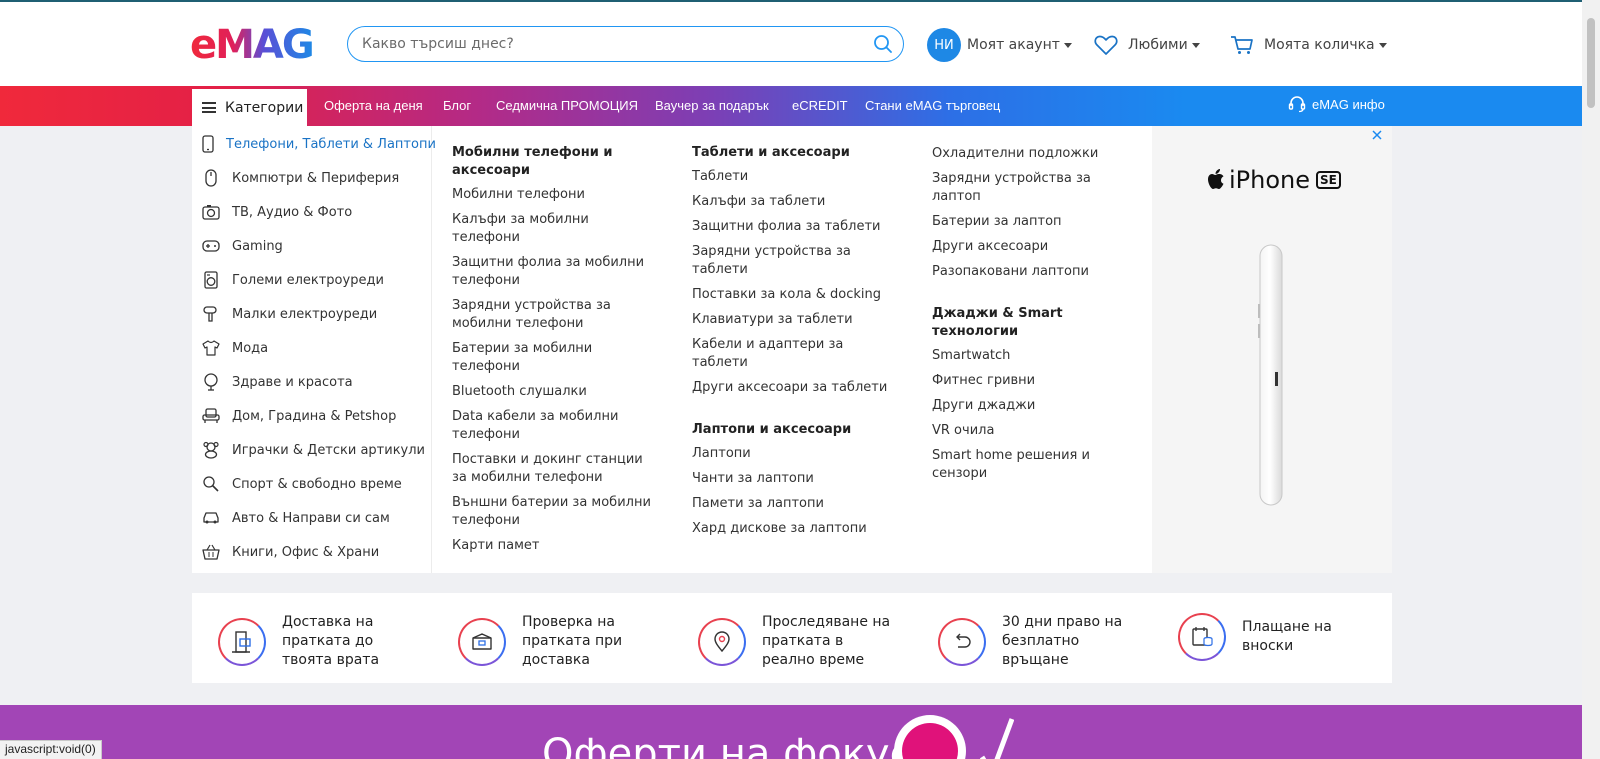 The width and height of the screenshot is (1600, 759). I want to click on nav-link-ecredit: eCREDIT, so click(820, 105).